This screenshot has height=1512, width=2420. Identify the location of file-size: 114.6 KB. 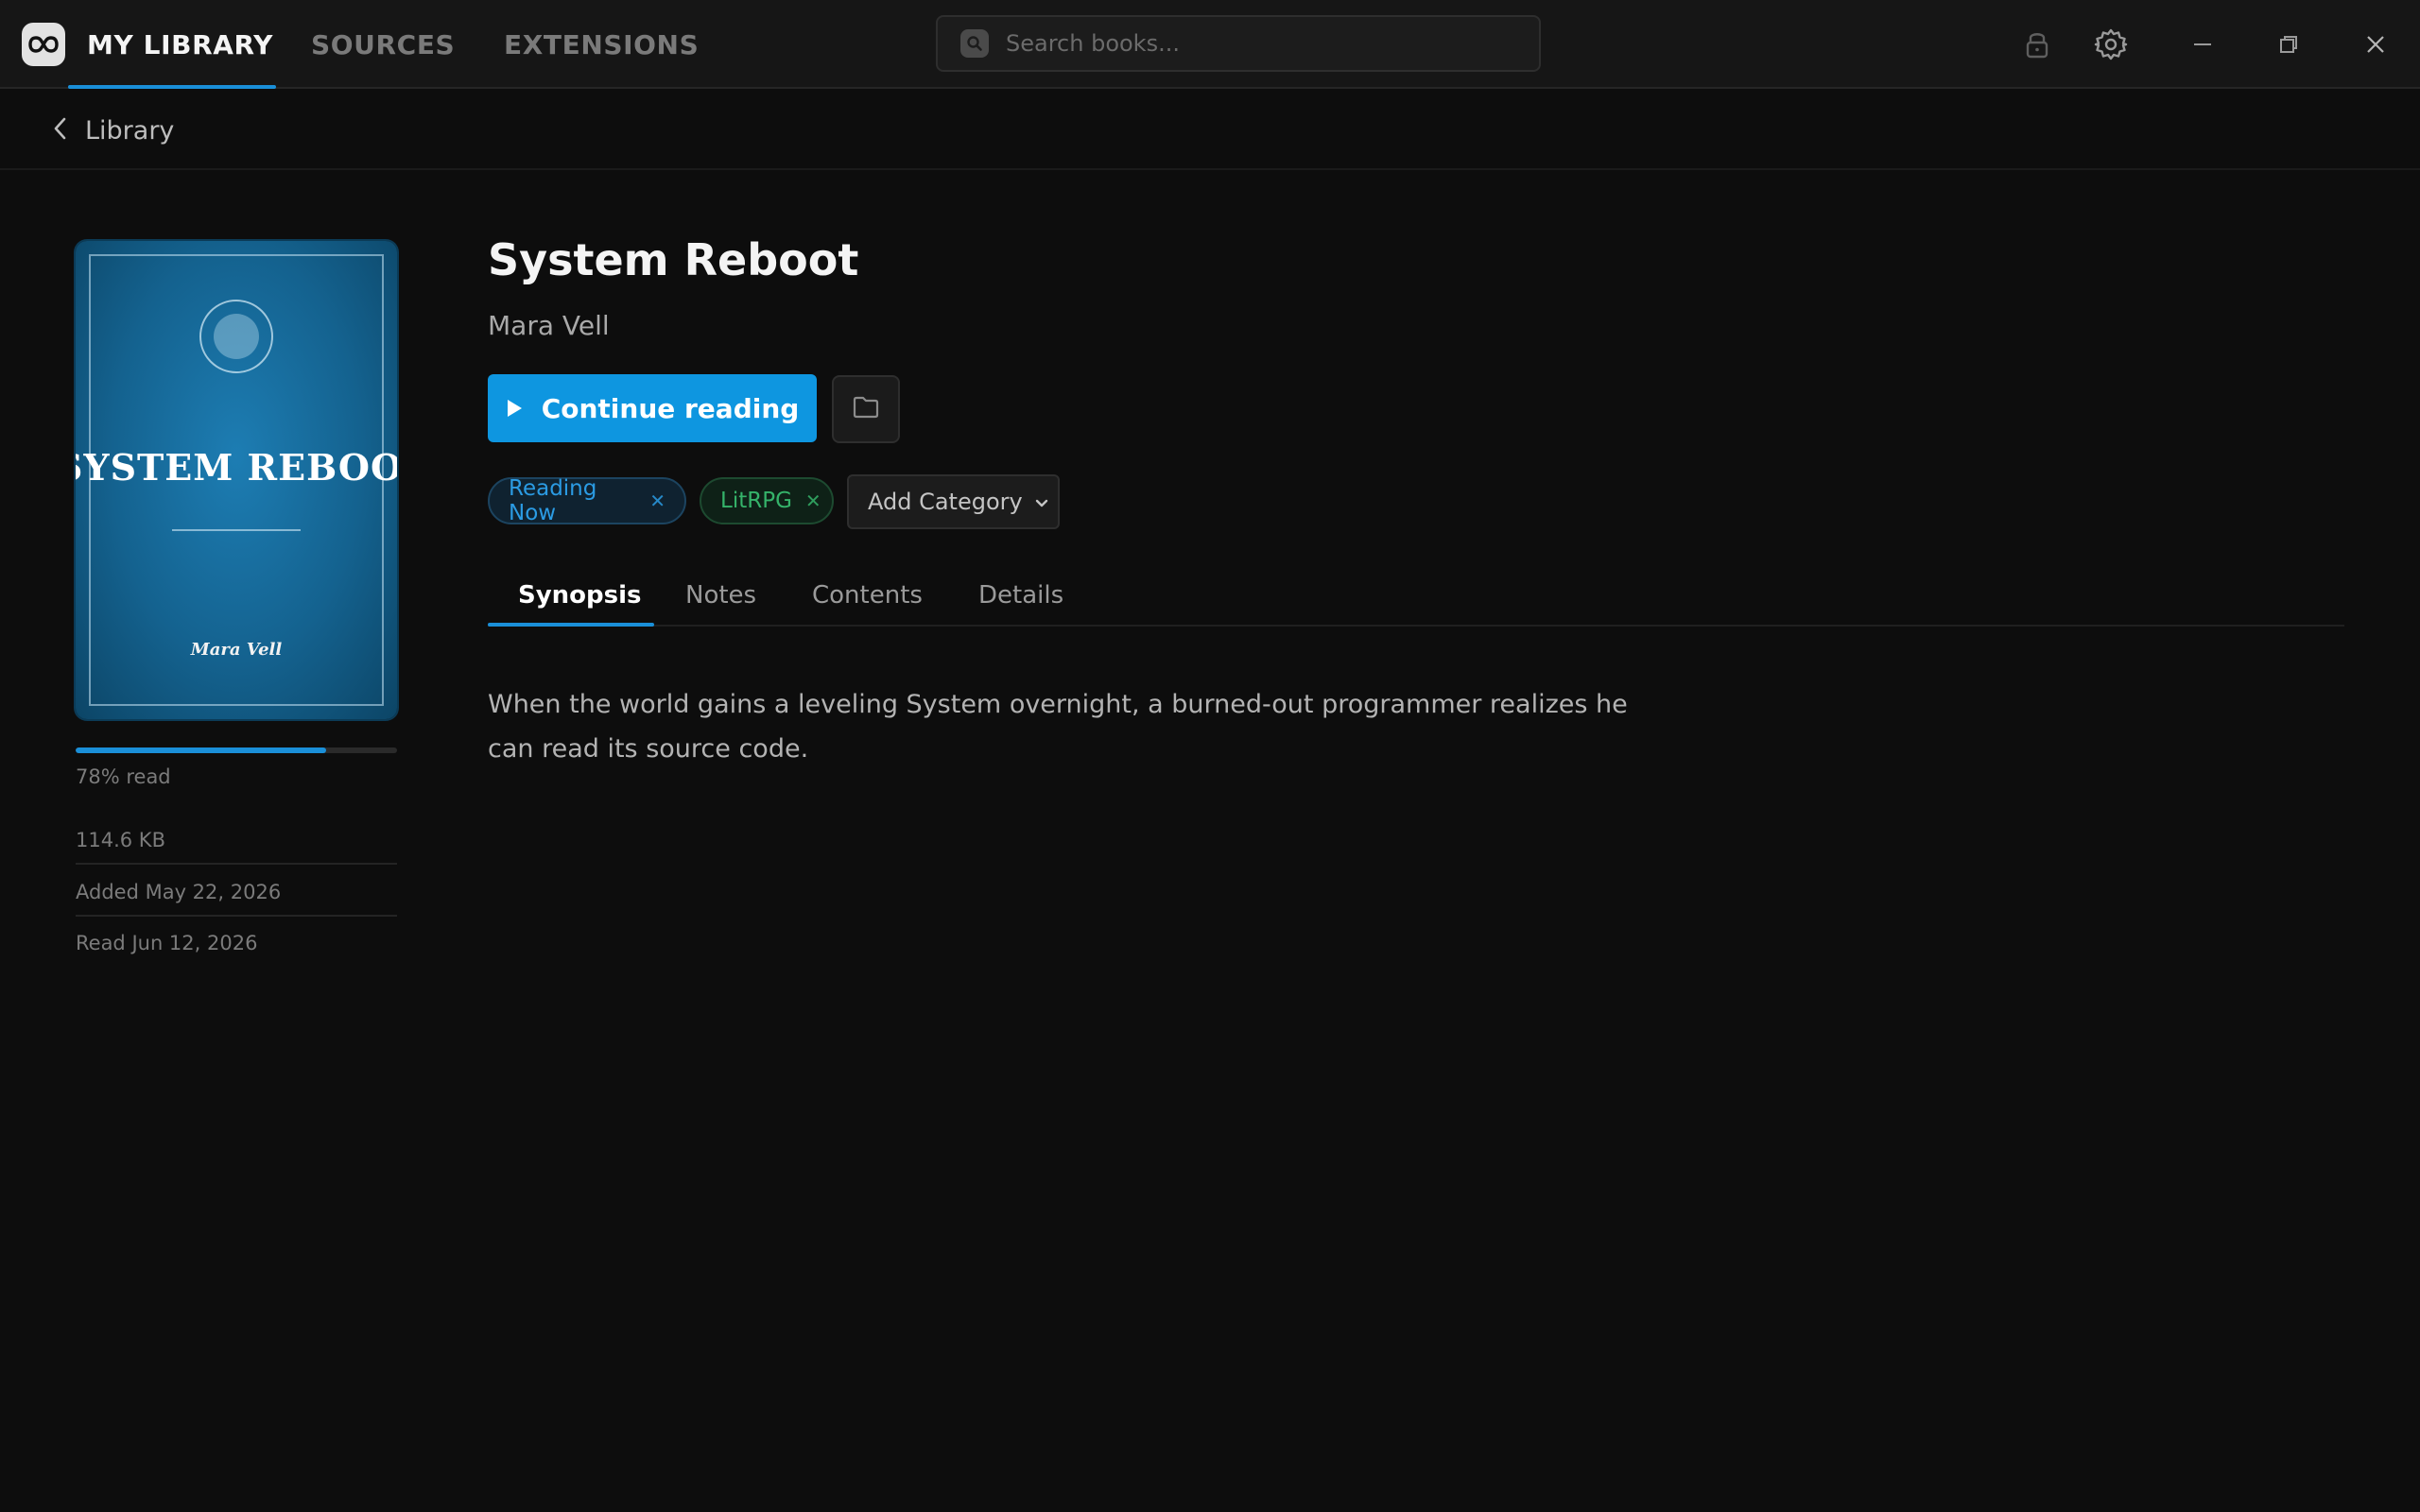
(120, 840).